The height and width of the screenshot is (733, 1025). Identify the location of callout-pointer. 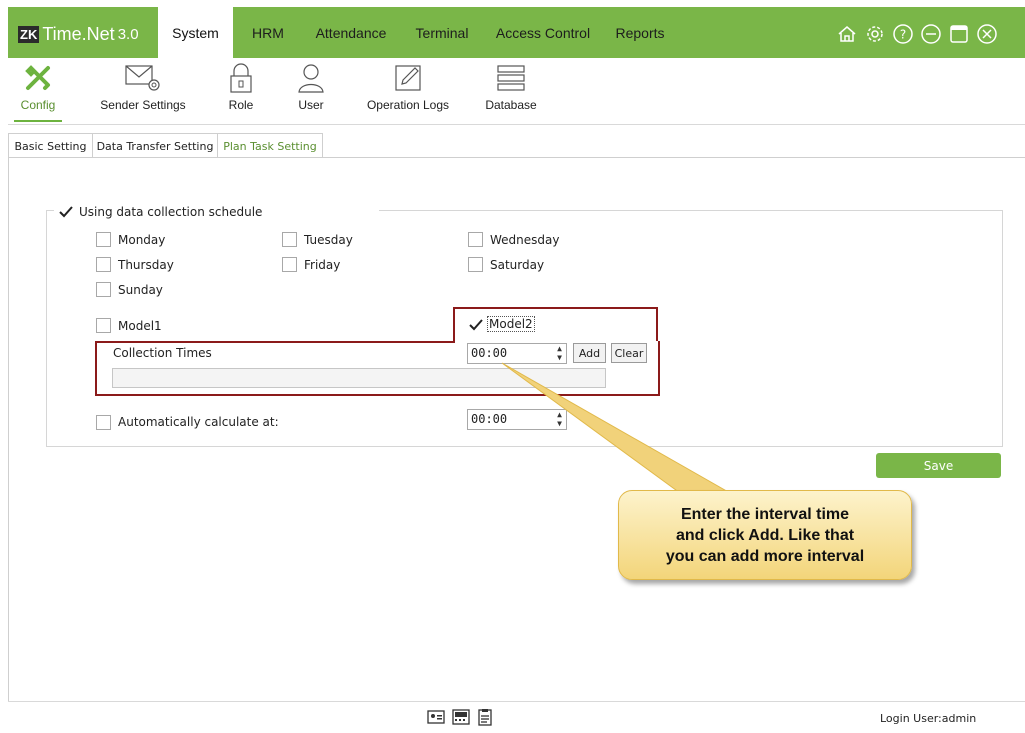
(616, 428).